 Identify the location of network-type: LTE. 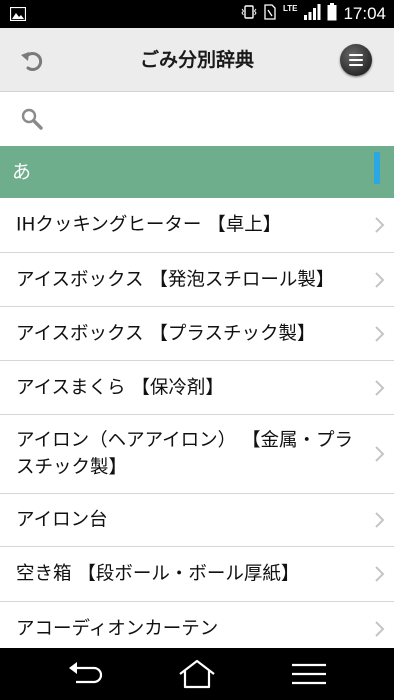
(290, 8).